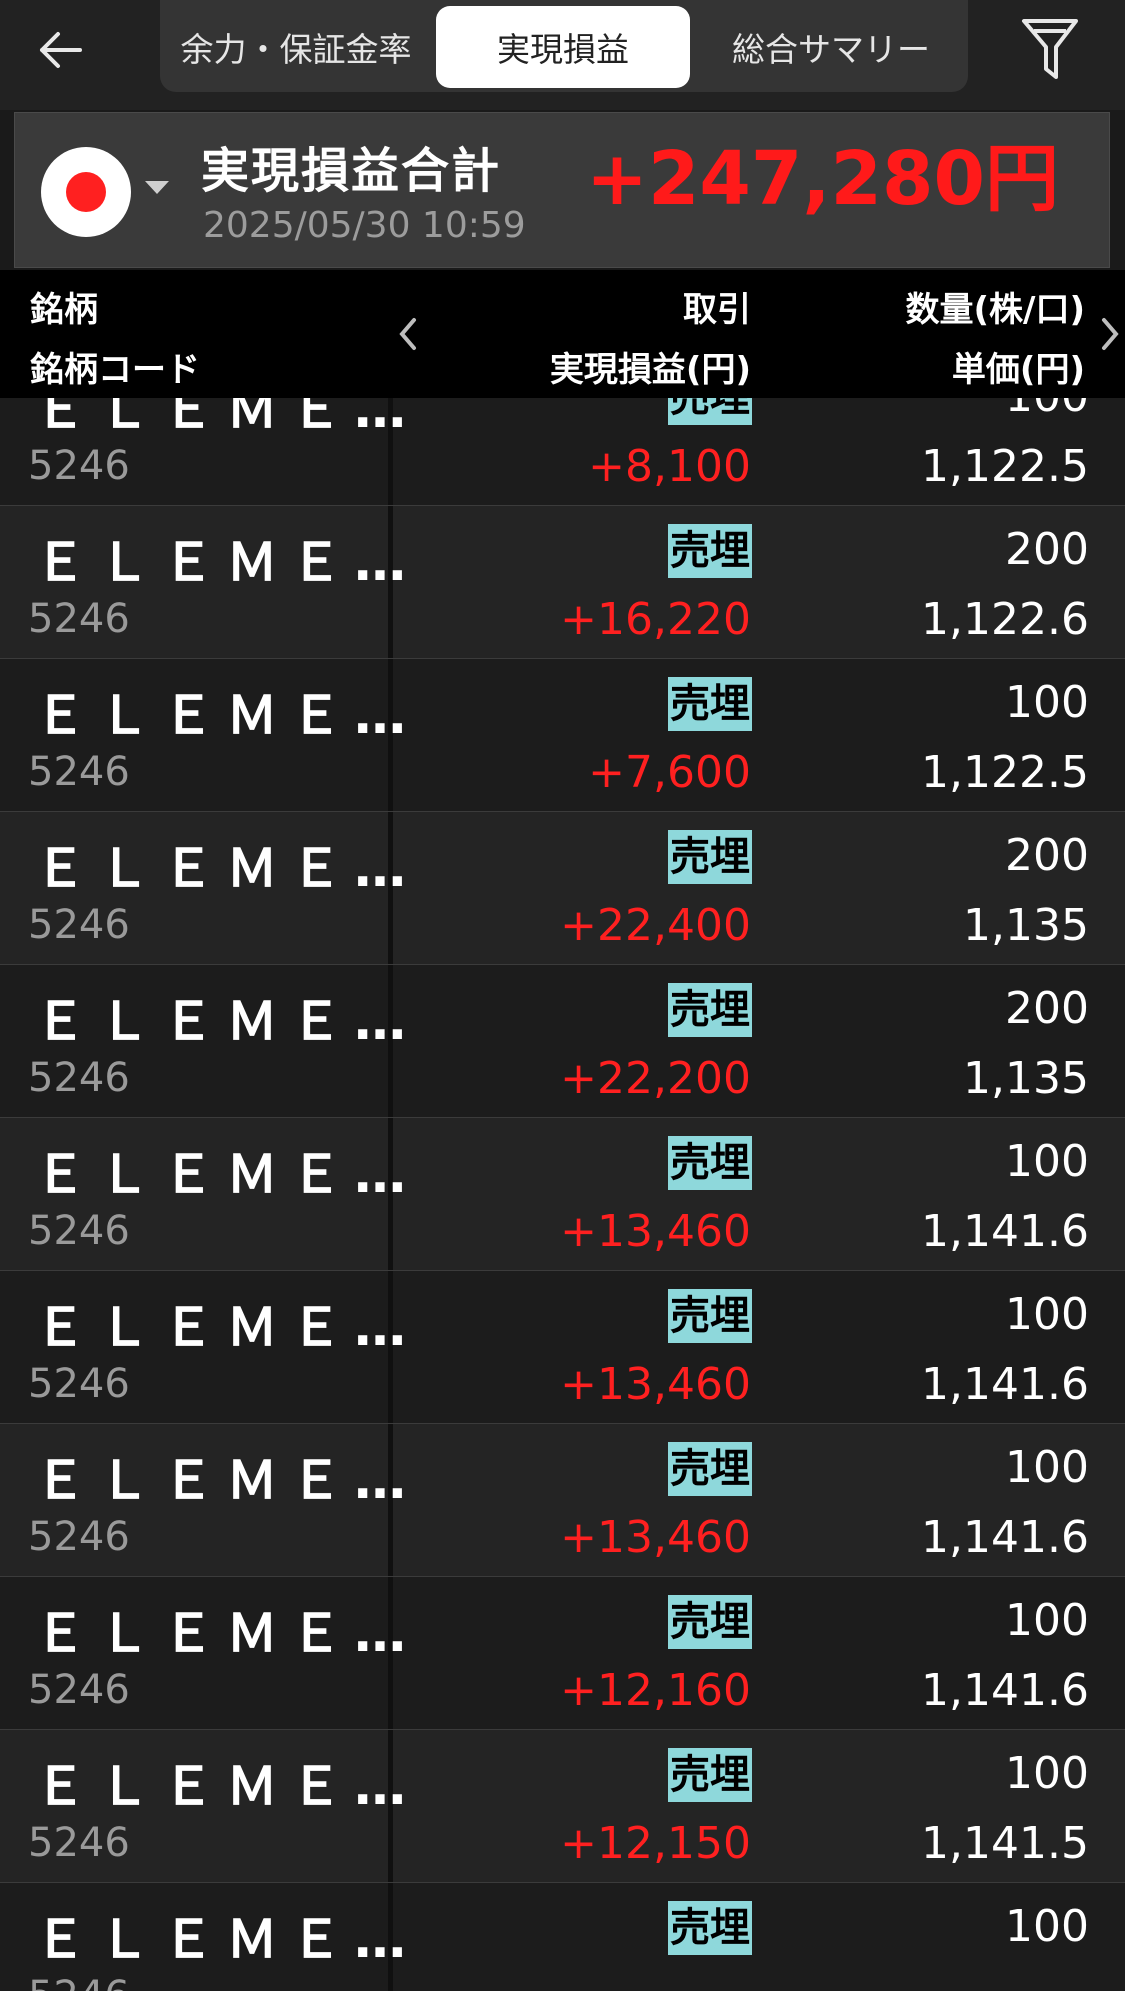 The height and width of the screenshot is (1991, 1125). I want to click on tab-realized-pl: 実現損益, so click(563, 47).